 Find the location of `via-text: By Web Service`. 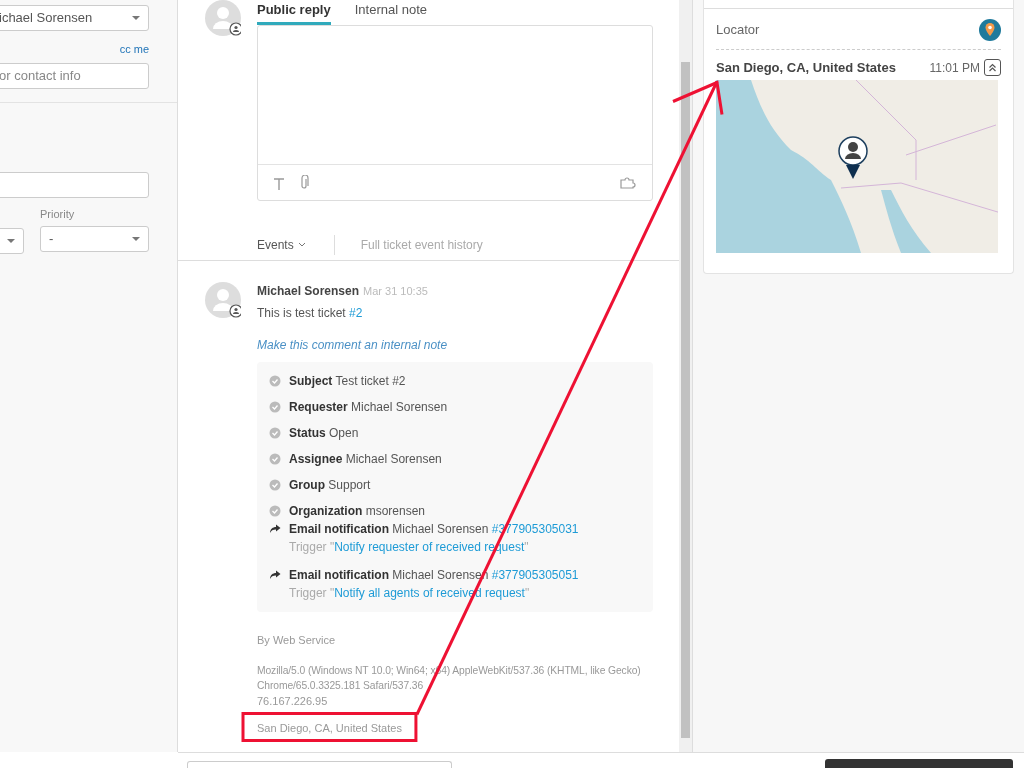

via-text: By Web Service is located at coordinates (297, 640).